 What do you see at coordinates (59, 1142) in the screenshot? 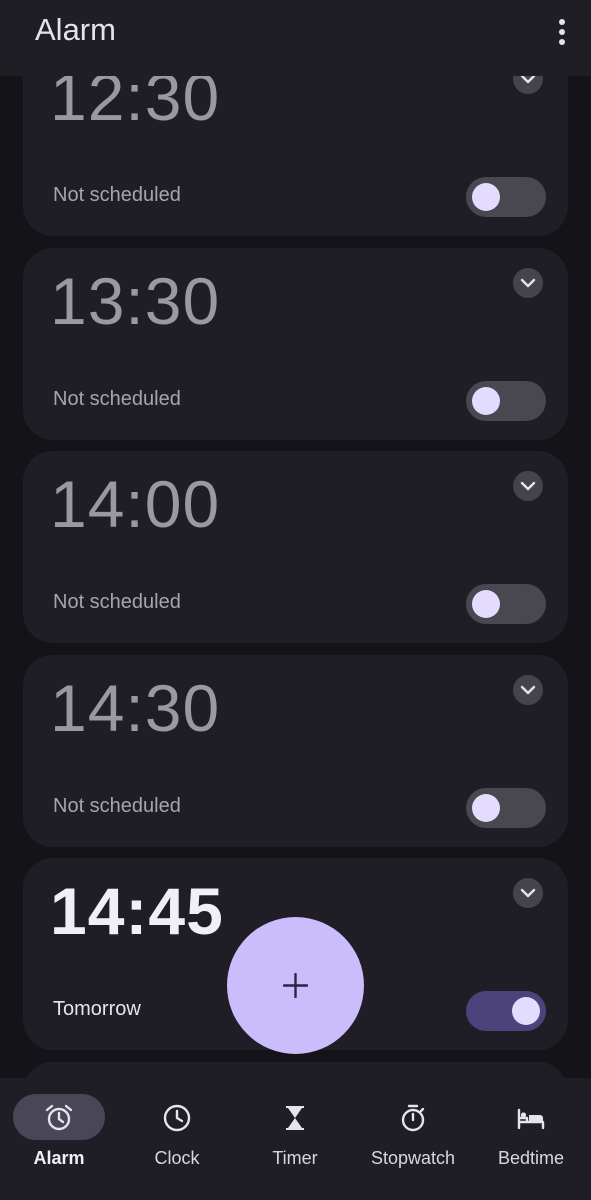
I see `tab-alarm: Alarm` at bounding box center [59, 1142].